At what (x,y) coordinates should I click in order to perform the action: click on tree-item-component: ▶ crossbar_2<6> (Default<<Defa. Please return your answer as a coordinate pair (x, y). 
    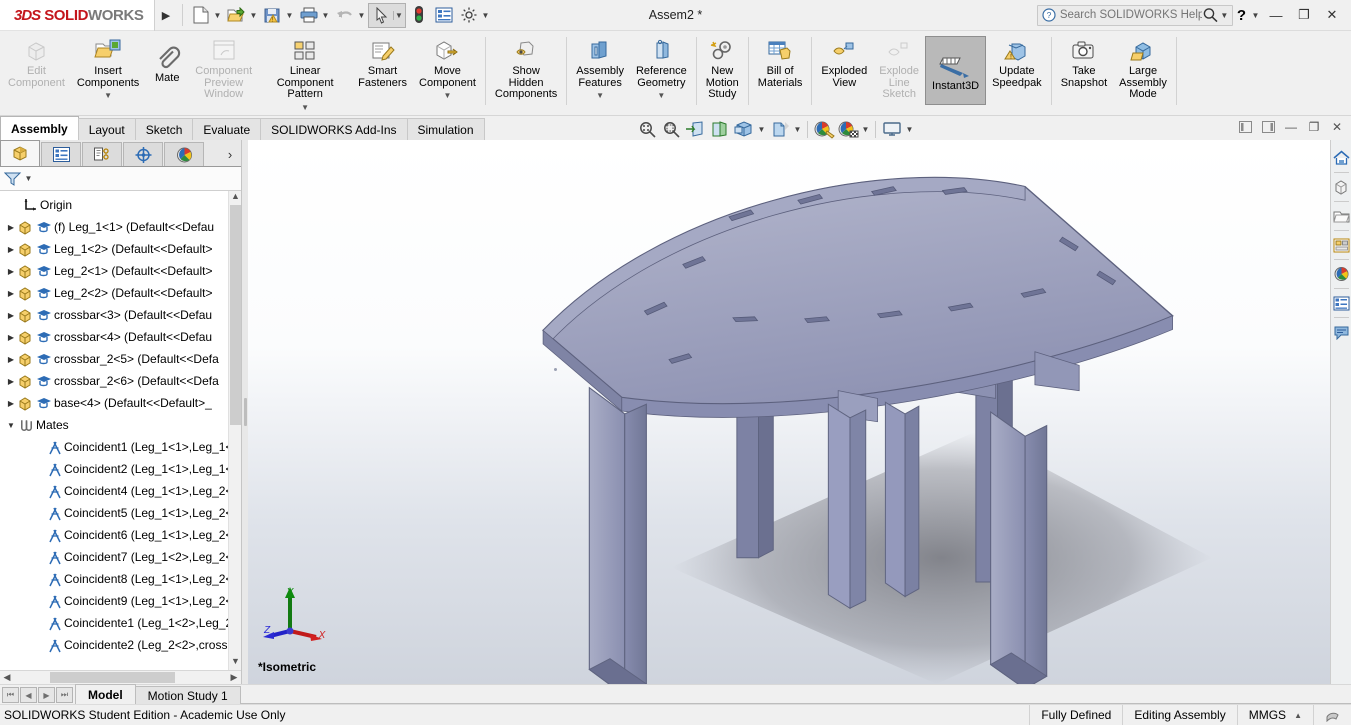
    Looking at the image, I should click on (120, 381).